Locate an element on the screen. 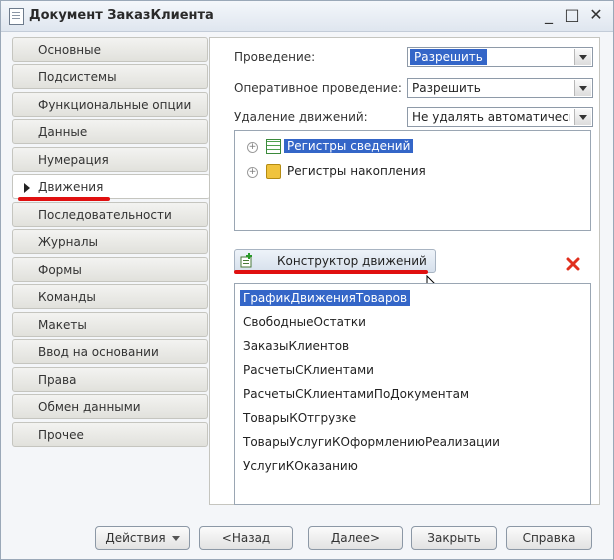 The height and width of the screenshot is (560, 614). delete-movements-select: Не удалять автоматически is located at coordinates (500, 117).